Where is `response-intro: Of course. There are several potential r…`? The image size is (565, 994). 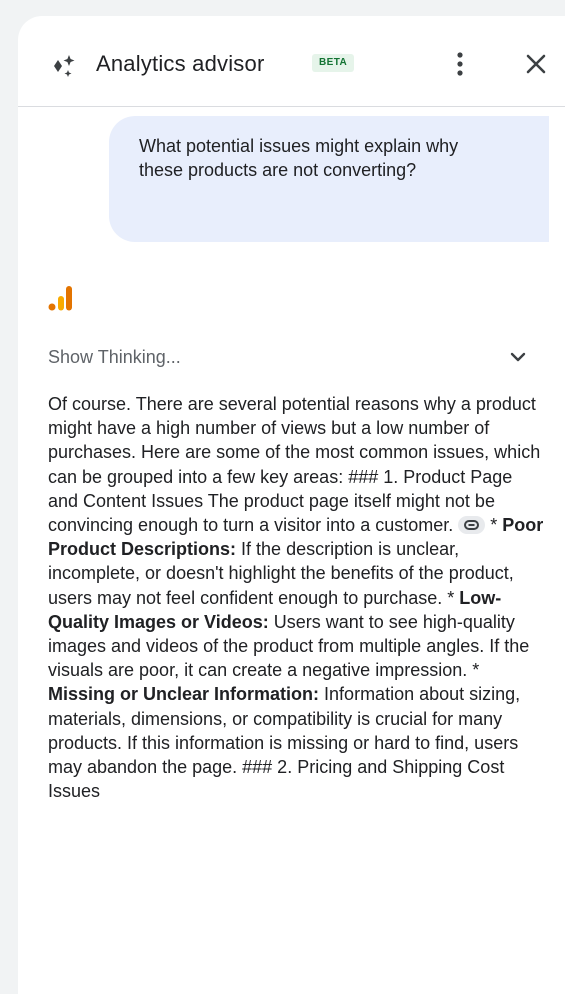
response-intro: Of course. There are several potential r… is located at coordinates (294, 465).